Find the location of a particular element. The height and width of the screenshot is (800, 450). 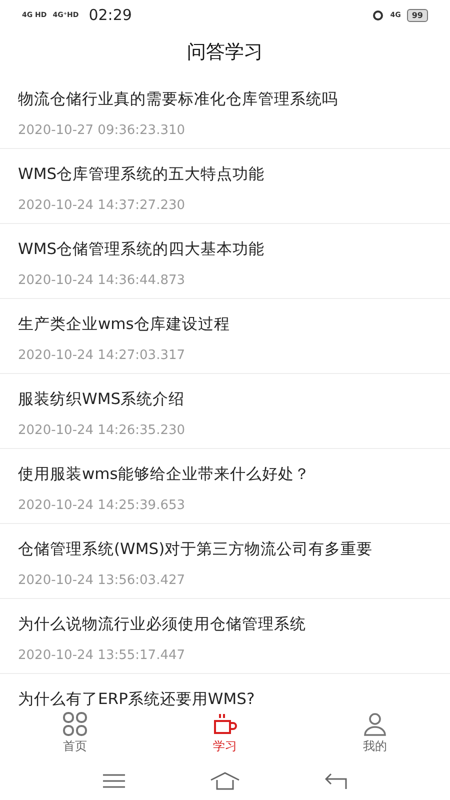

page-title: 问答学习 is located at coordinates (225, 52).